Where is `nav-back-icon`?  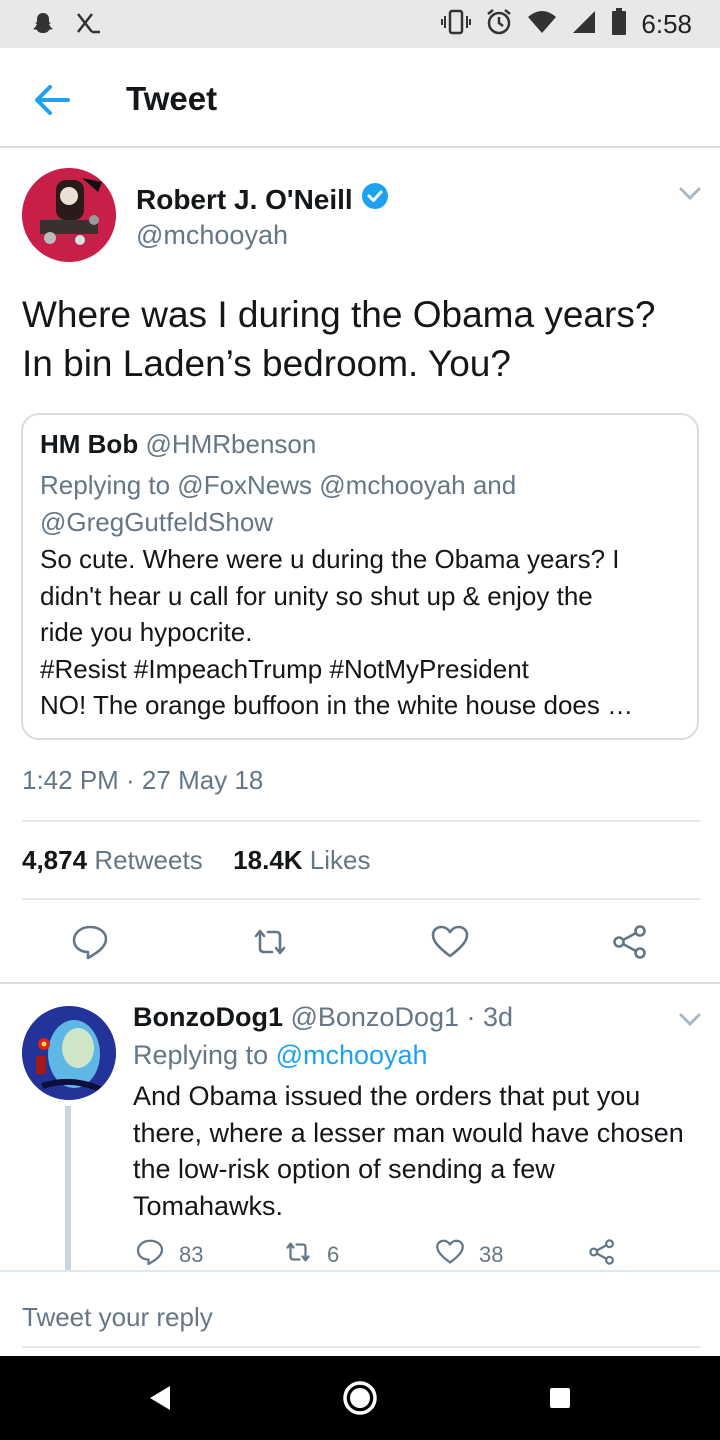 nav-back-icon is located at coordinates (160, 1398).